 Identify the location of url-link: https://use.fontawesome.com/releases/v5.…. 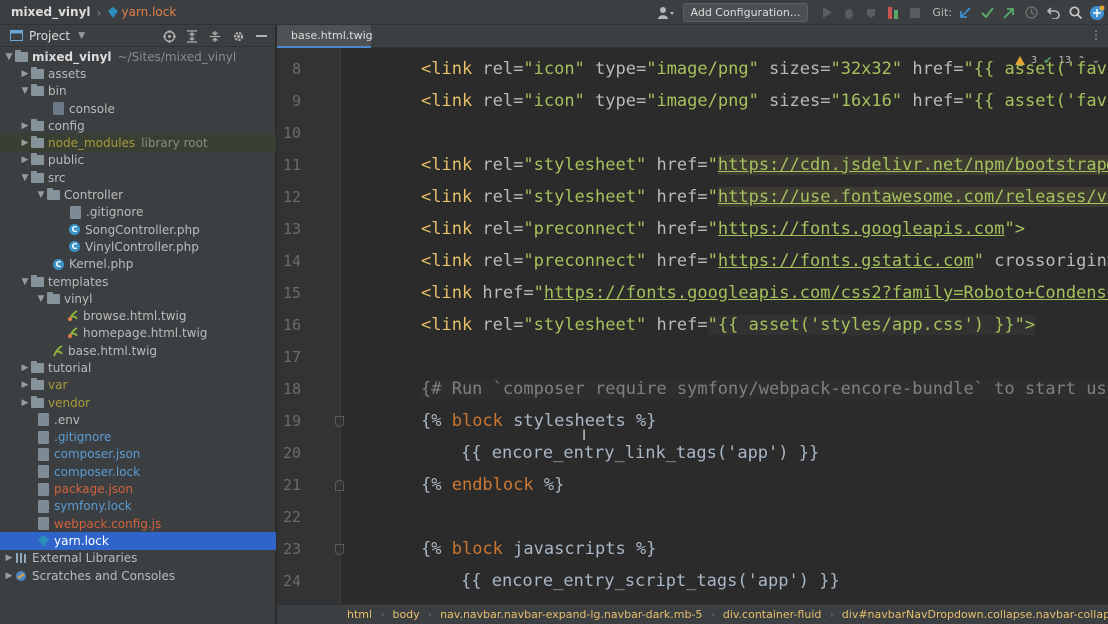
(912, 197).